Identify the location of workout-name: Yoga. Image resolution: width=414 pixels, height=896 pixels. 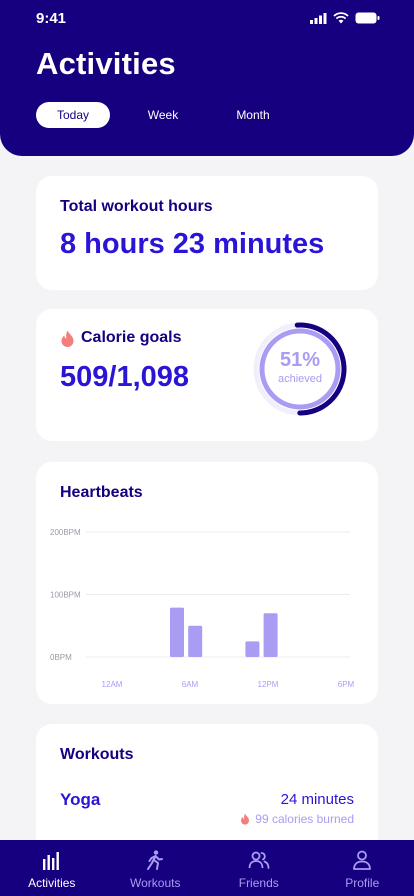
(80, 800).